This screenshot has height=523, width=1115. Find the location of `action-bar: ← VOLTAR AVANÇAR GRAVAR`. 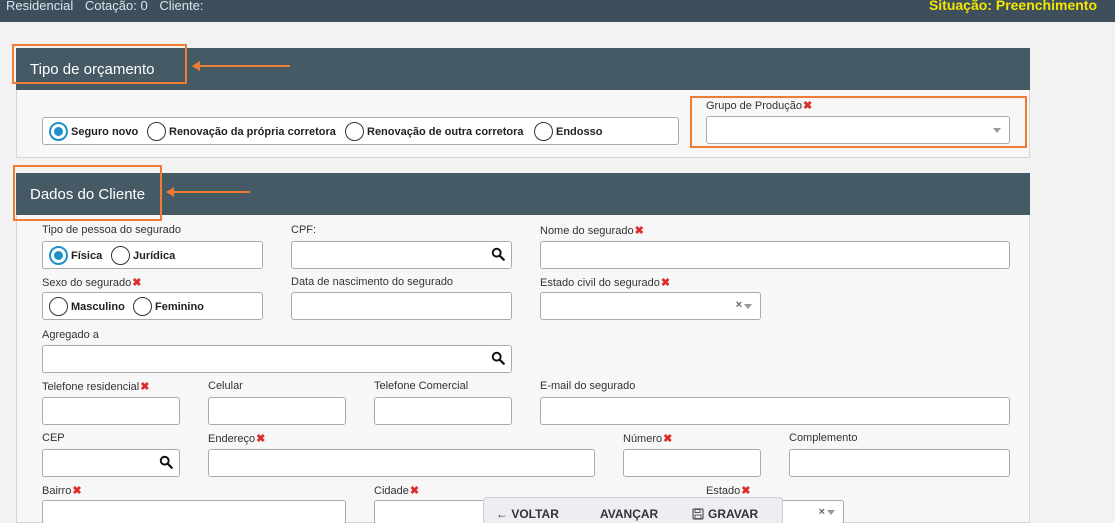

action-bar: ← VOLTAR AVANÇAR GRAVAR is located at coordinates (633, 510).